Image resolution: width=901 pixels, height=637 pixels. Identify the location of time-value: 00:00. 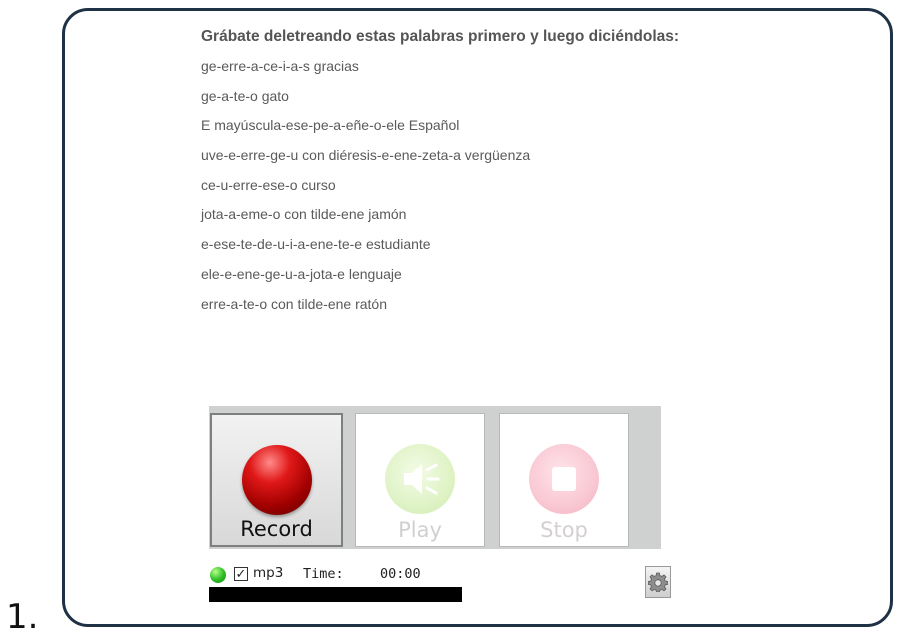
(400, 574).